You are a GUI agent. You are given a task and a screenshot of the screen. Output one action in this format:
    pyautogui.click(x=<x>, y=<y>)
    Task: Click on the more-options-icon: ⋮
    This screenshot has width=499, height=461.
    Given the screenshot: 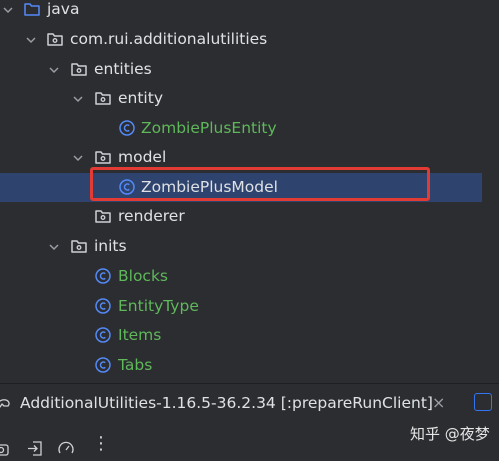 What is the action you would take?
    pyautogui.click(x=101, y=444)
    